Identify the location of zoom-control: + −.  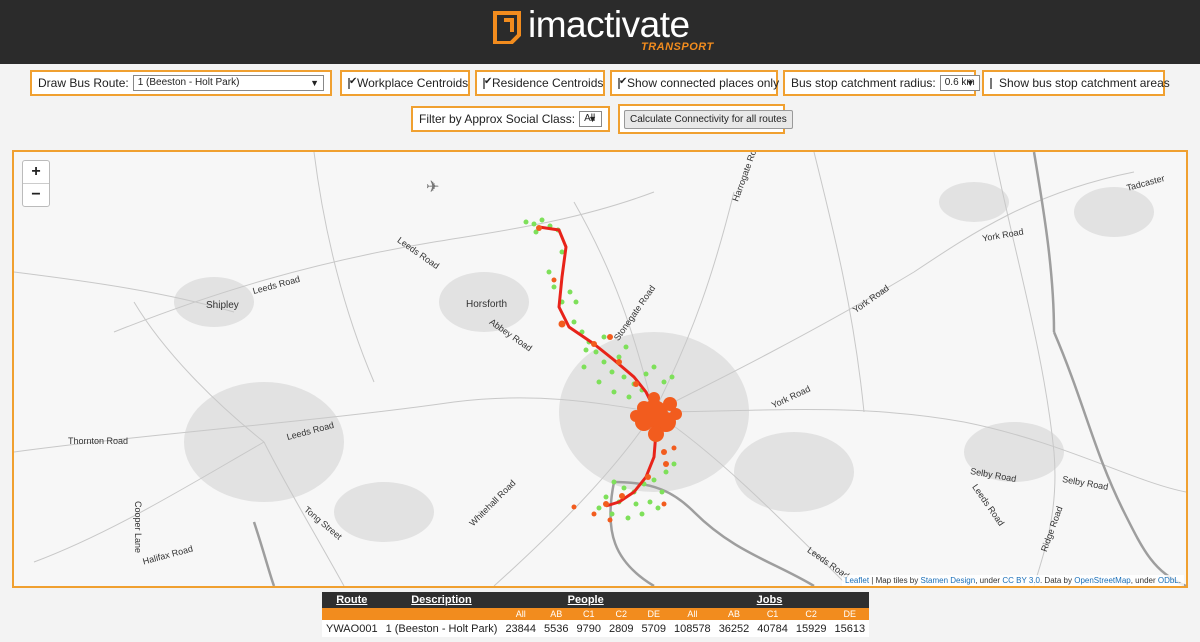
(36, 183).